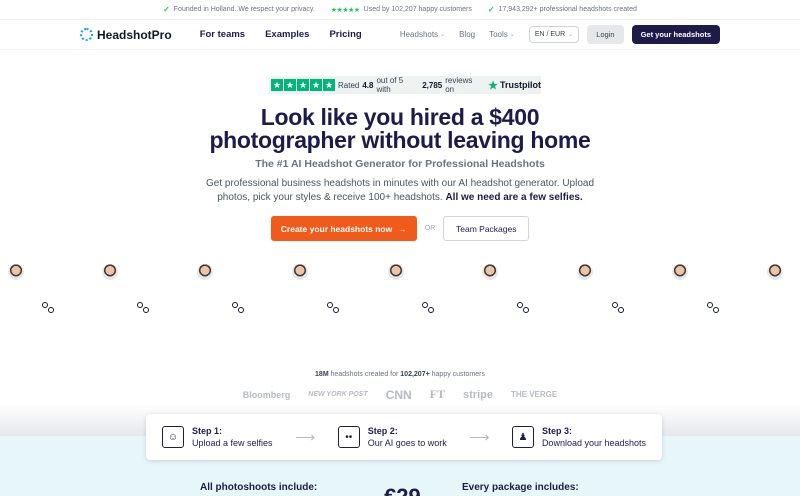 Image resolution: width=800 pixels, height=496 pixels. I want to click on package-includes-heading: Every package includes:, so click(520, 487).